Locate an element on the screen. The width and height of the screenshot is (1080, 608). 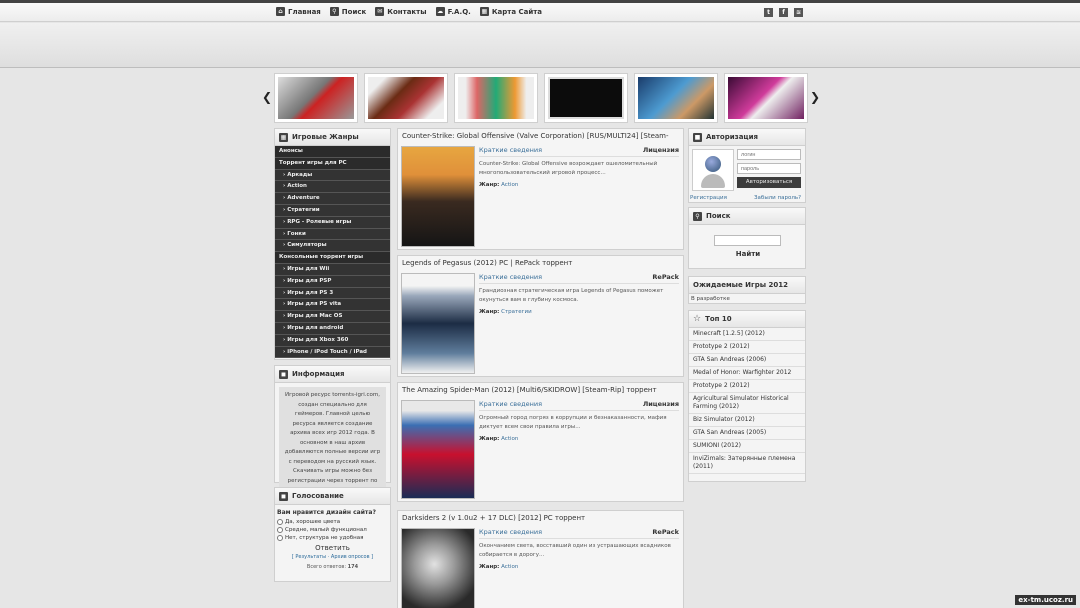
poll-total: Всего ответов: 174 is located at coordinates (332, 567).